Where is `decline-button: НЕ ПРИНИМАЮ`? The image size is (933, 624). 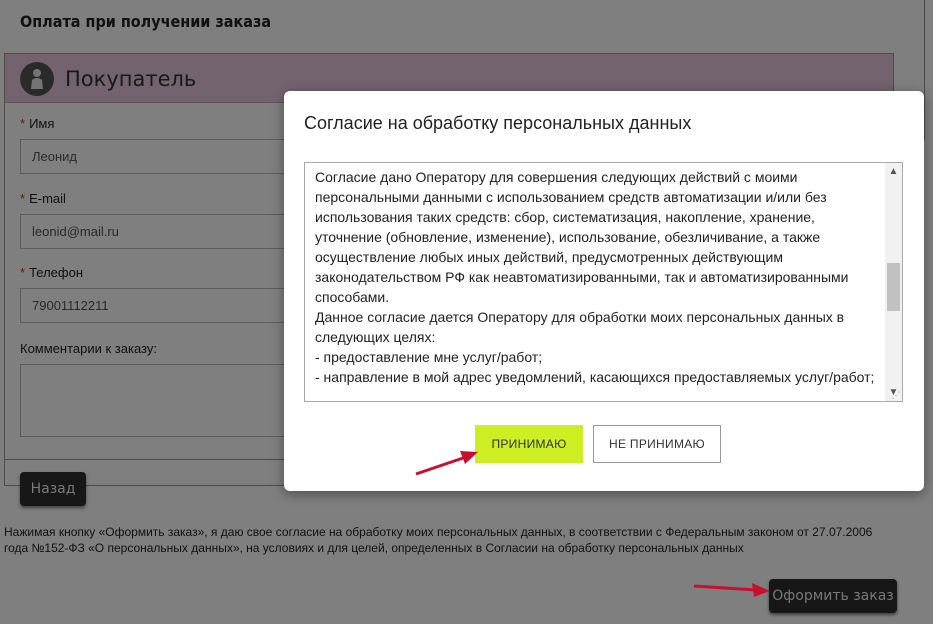
decline-button: НЕ ПРИНИМАЮ is located at coordinates (657, 444).